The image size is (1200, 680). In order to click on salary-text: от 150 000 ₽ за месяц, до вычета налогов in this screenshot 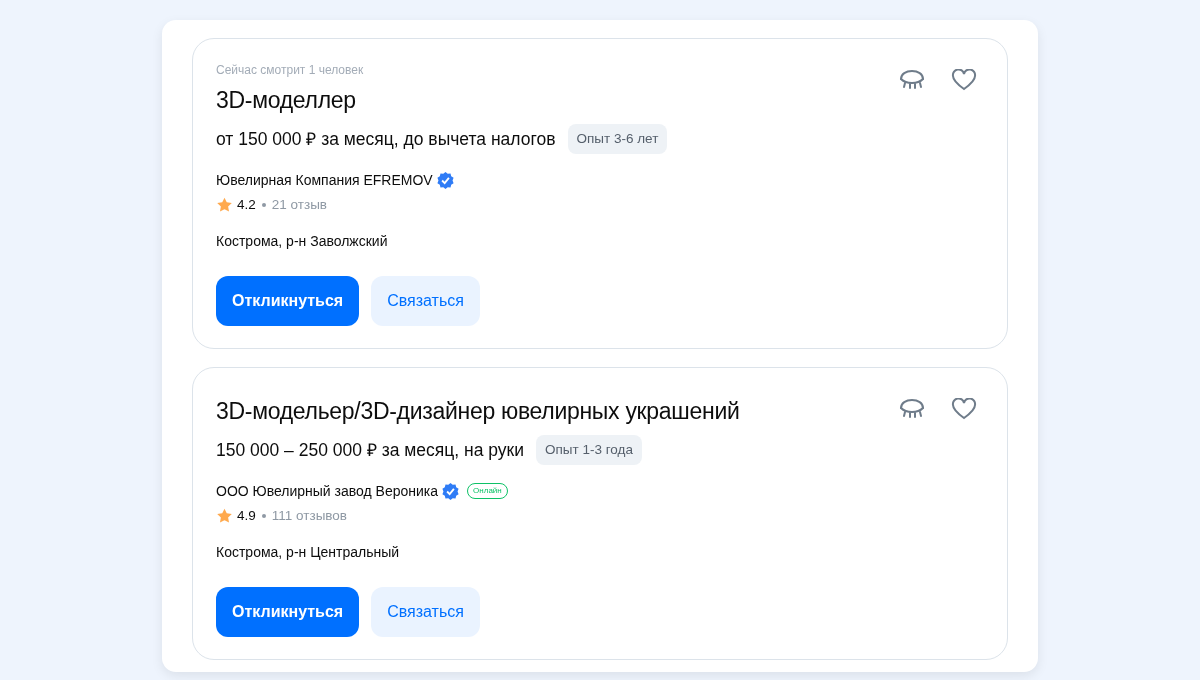, I will do `click(386, 139)`.